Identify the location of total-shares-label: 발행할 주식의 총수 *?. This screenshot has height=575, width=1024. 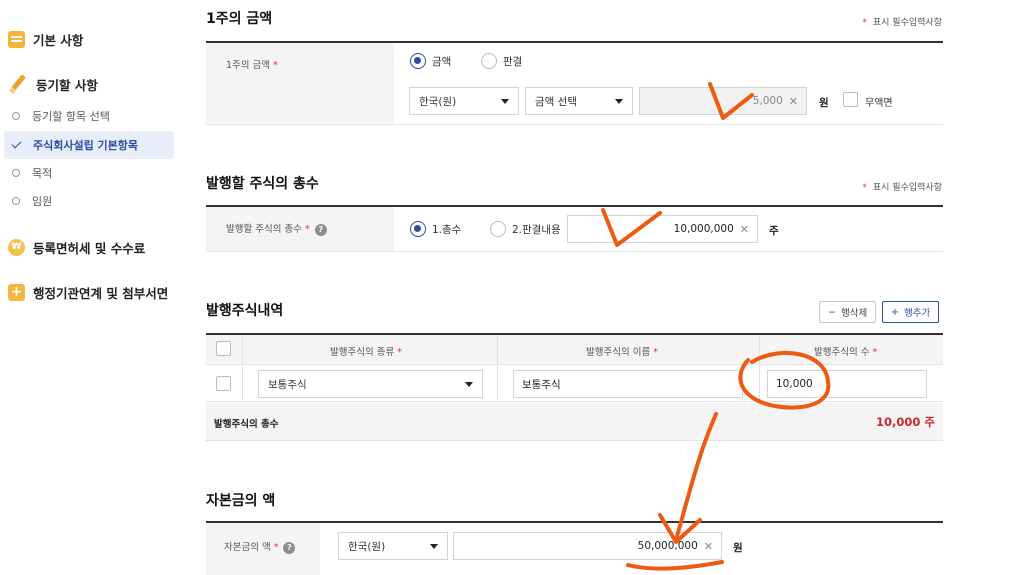
(276, 228).